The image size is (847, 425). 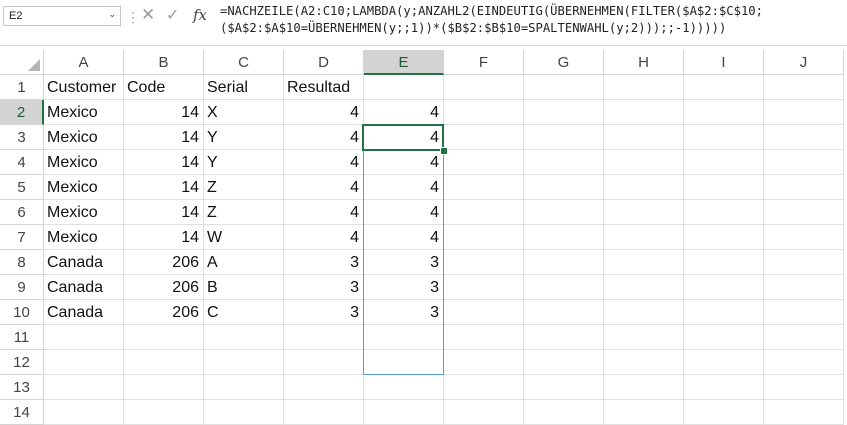 What do you see at coordinates (564, 237) in the screenshot?
I see `cell-g7` at bounding box center [564, 237].